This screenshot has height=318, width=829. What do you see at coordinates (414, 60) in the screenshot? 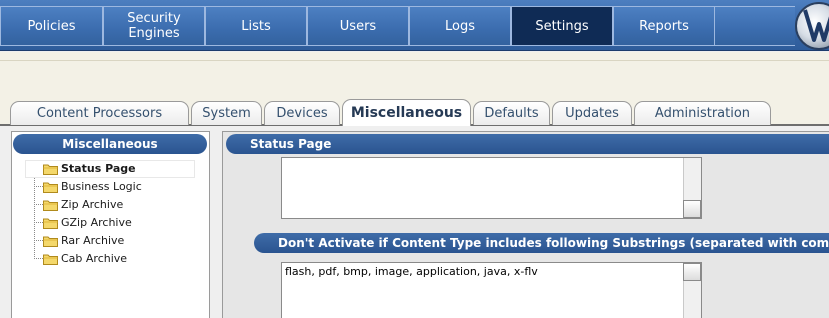
I see `band-divider` at bounding box center [414, 60].